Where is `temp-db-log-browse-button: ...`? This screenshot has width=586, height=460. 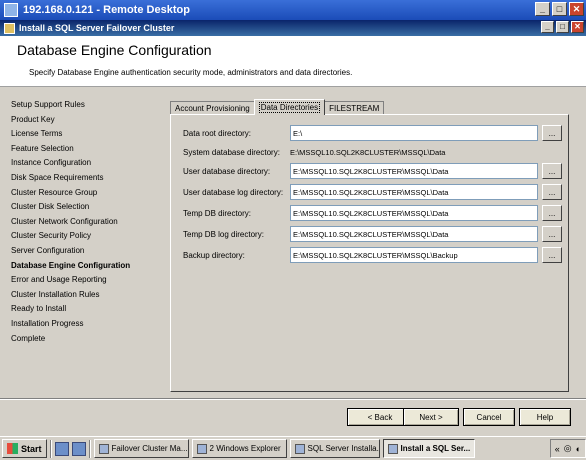 temp-db-log-browse-button: ... is located at coordinates (552, 234).